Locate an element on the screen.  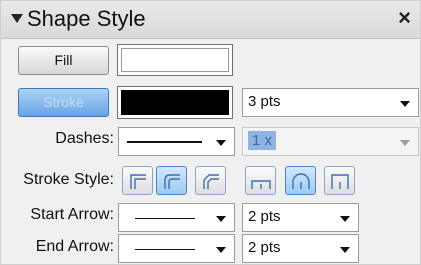
start-arrow-size-value: 2 pts is located at coordinates (264, 216).